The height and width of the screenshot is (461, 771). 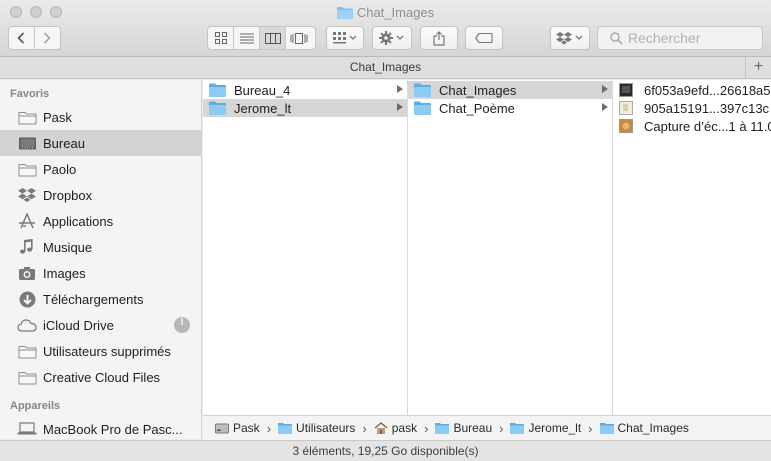 What do you see at coordinates (555, 428) in the screenshot?
I see `path-crumb-label: Jerome_lt` at bounding box center [555, 428].